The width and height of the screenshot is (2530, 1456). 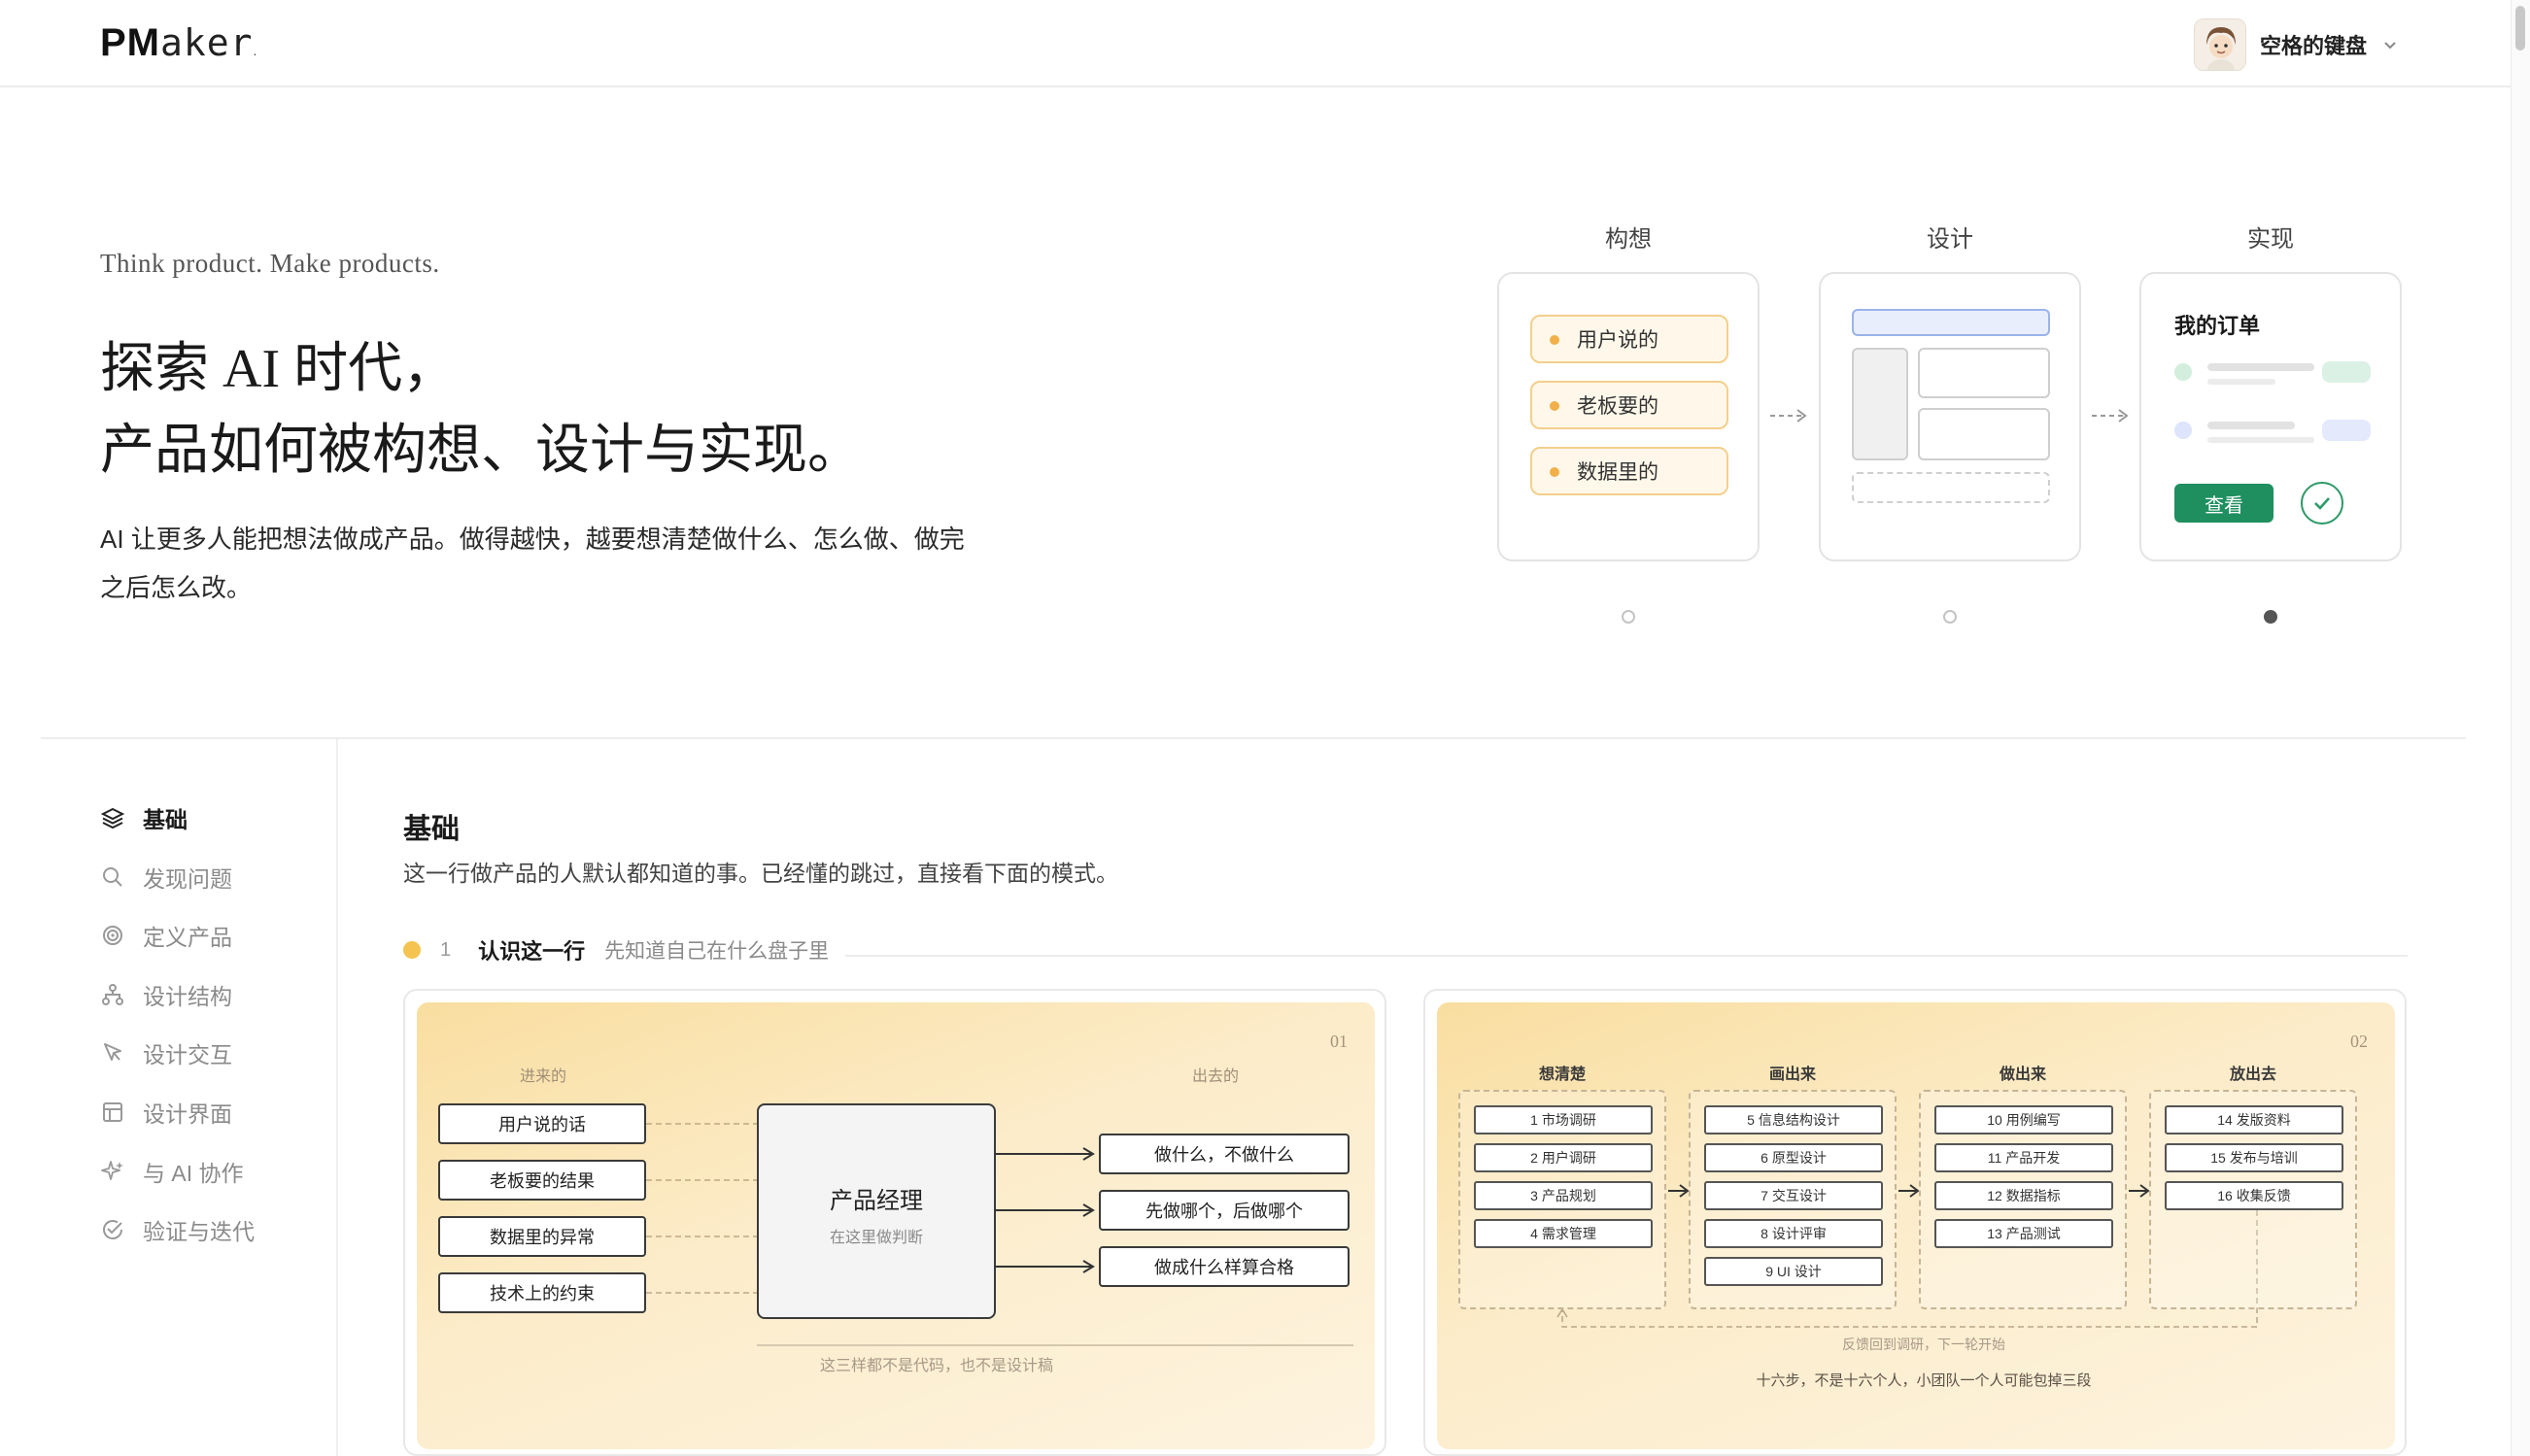 What do you see at coordinates (532, 951) in the screenshot?
I see `step-title: 认识这一行` at bounding box center [532, 951].